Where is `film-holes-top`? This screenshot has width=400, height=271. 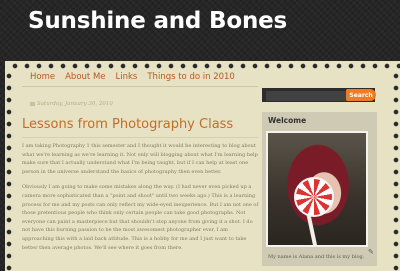 film-holes-top is located at coordinates (206, 66).